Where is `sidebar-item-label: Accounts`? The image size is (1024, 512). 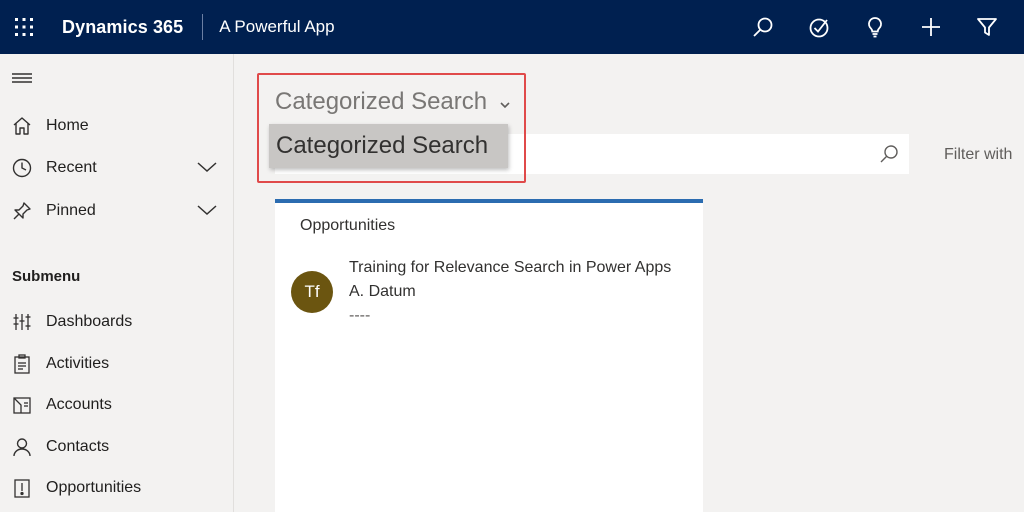 sidebar-item-label: Accounts is located at coordinates (79, 404).